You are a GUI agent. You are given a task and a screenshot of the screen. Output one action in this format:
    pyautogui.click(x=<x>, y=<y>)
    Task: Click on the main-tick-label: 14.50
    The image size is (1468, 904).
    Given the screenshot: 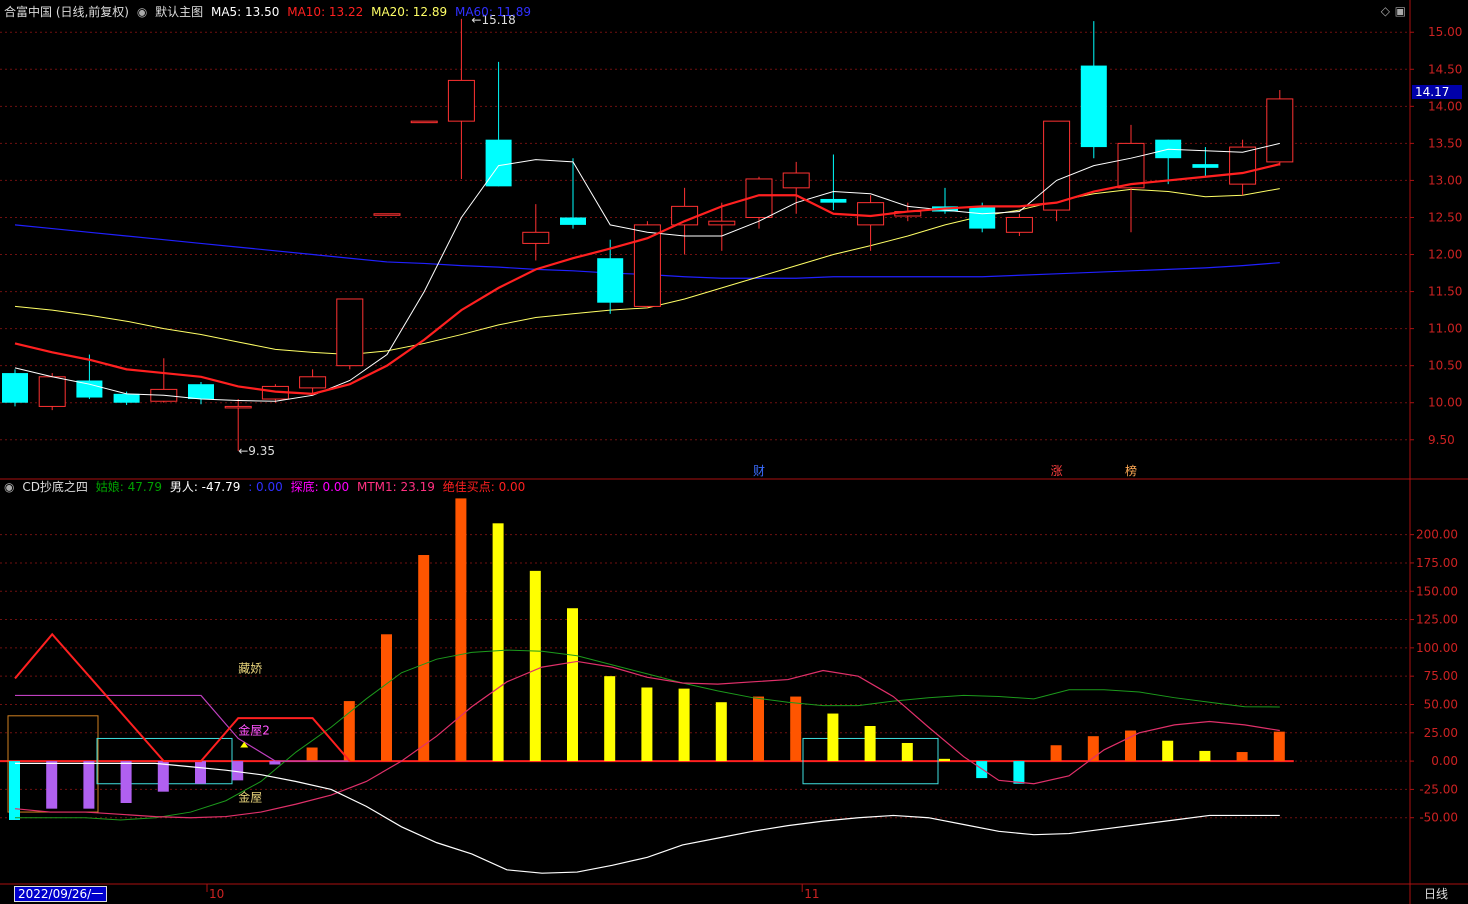 What is the action you would take?
    pyautogui.click(x=1445, y=69)
    